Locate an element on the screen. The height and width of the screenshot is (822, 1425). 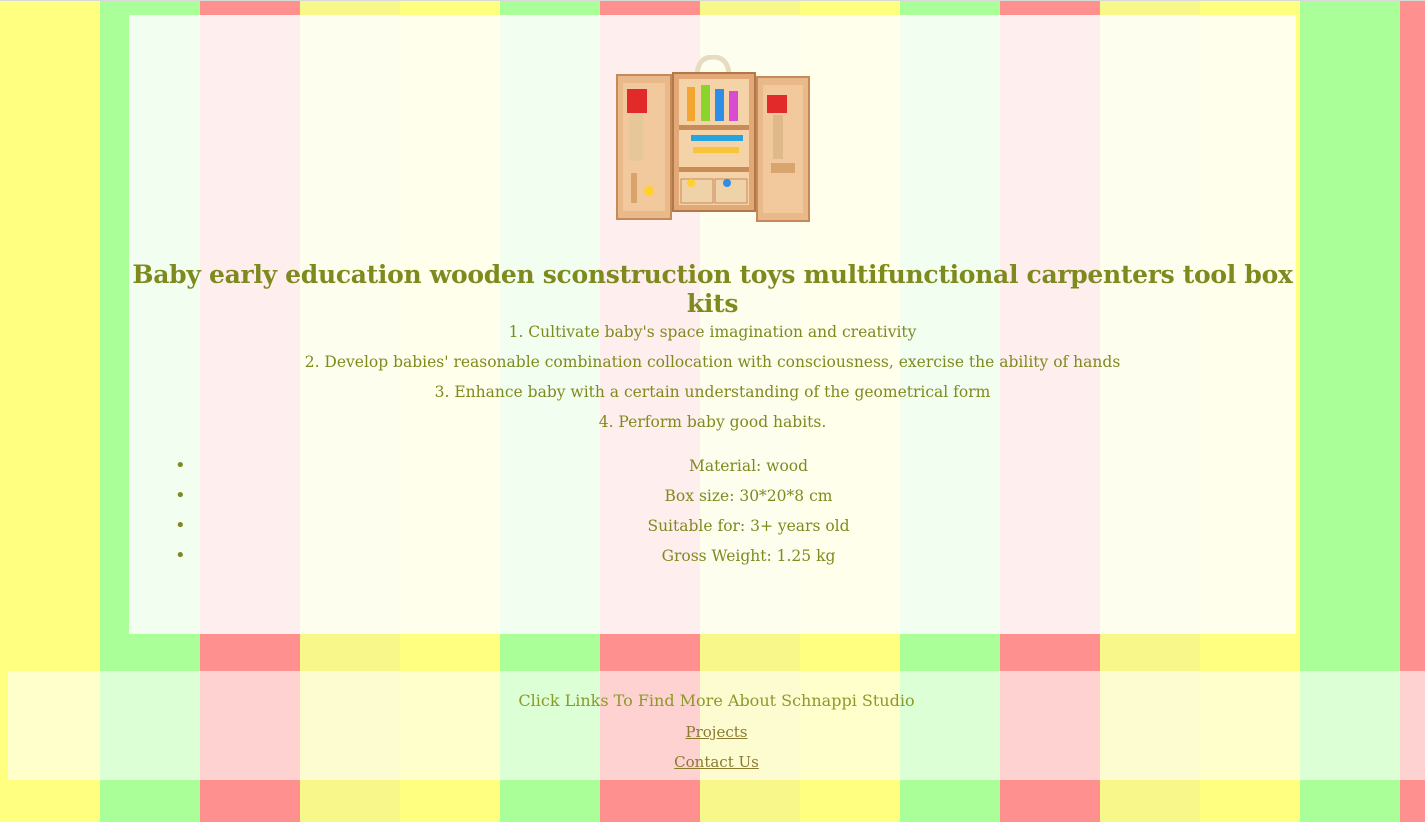
footer-link-projects: Projects is located at coordinates (716, 732).